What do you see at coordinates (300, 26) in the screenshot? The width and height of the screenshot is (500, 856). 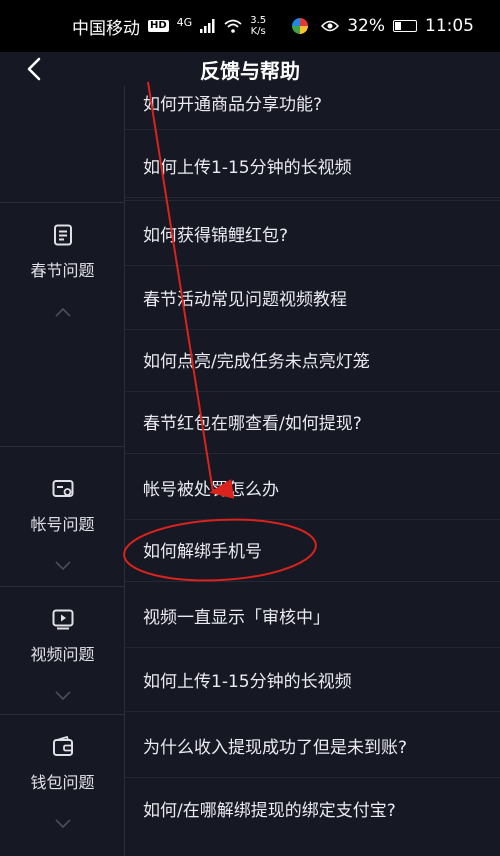 I see `app-notification-icon` at bounding box center [300, 26].